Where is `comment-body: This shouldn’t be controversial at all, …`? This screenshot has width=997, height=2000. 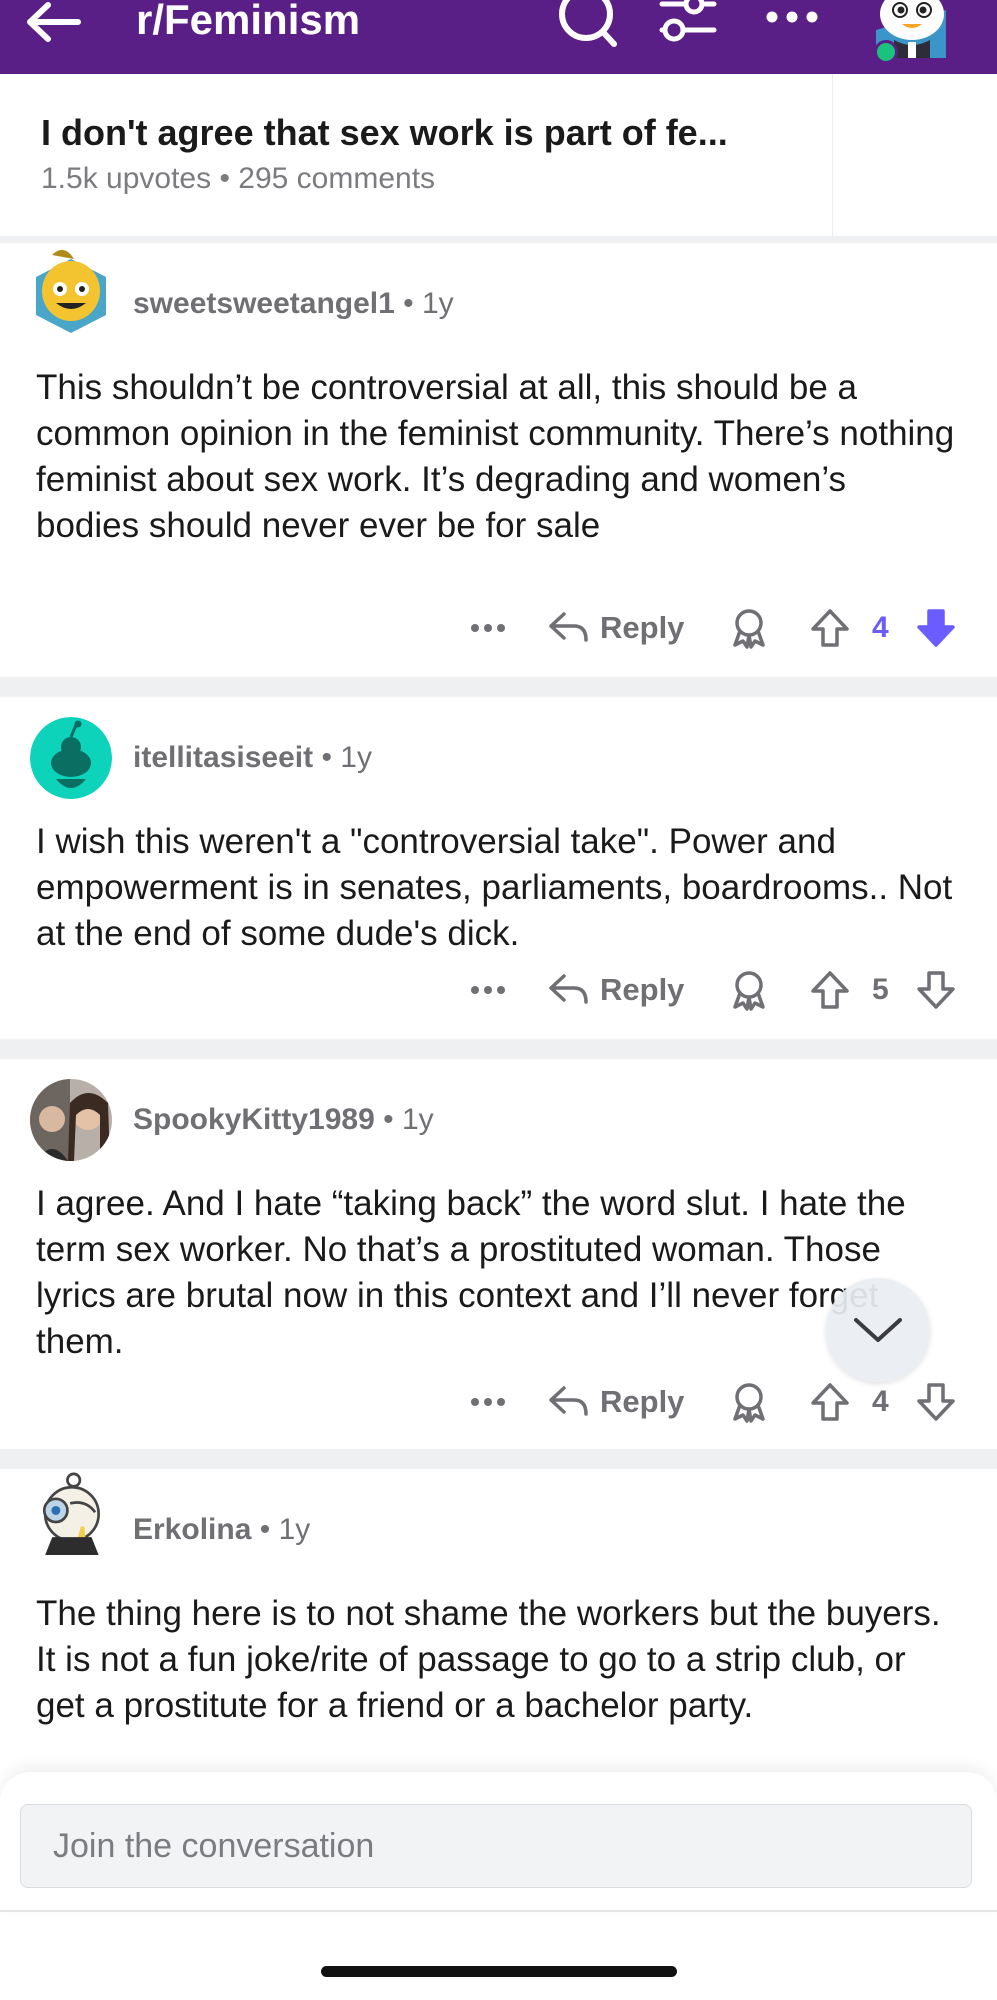 comment-body: This shouldn’t be controversial at all, … is located at coordinates (495, 456).